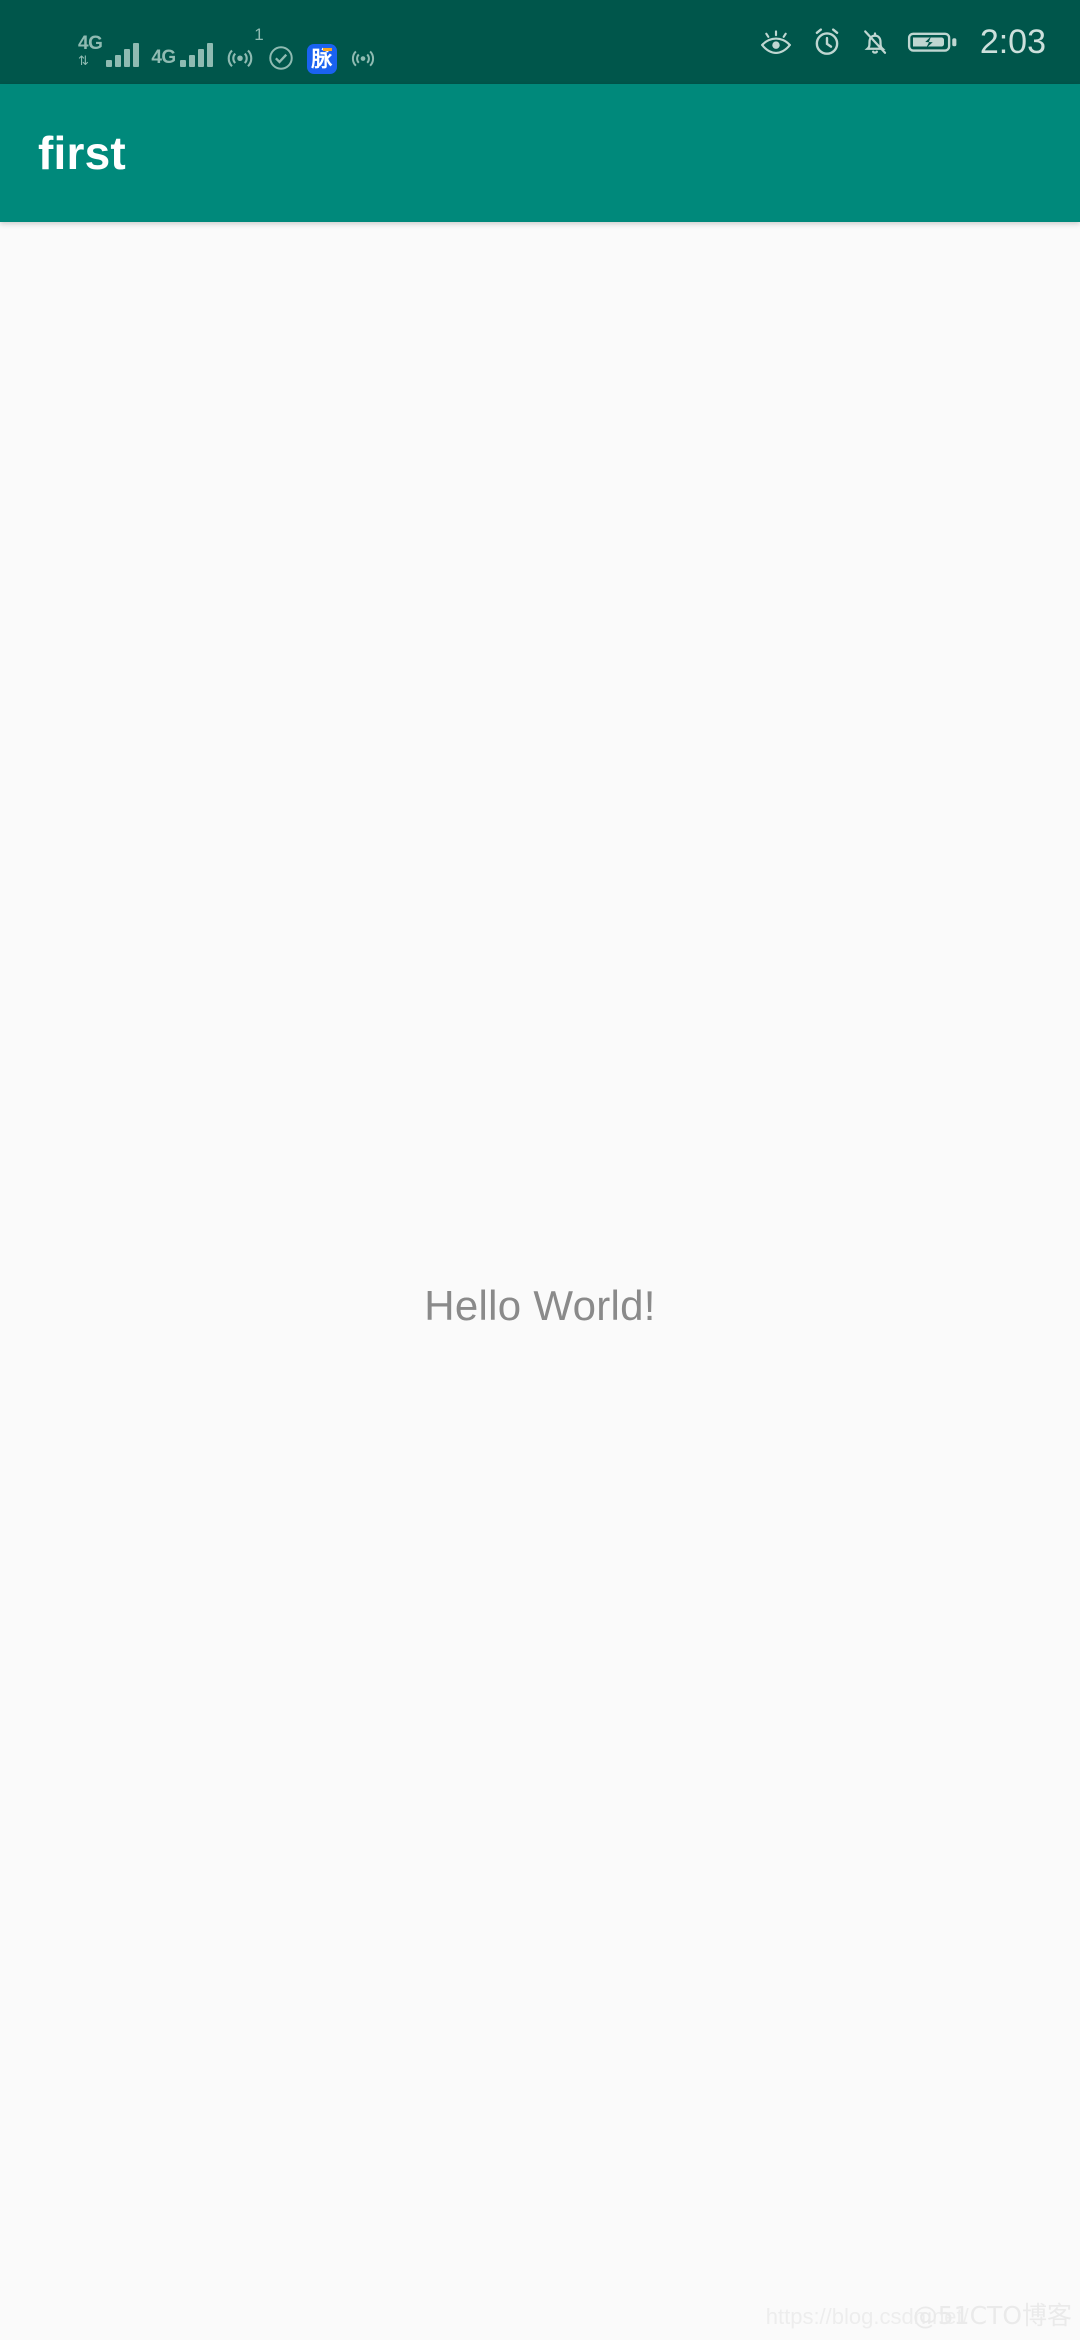 The width and height of the screenshot is (1080, 2340). I want to click on app-bar: first, so click(540, 153).